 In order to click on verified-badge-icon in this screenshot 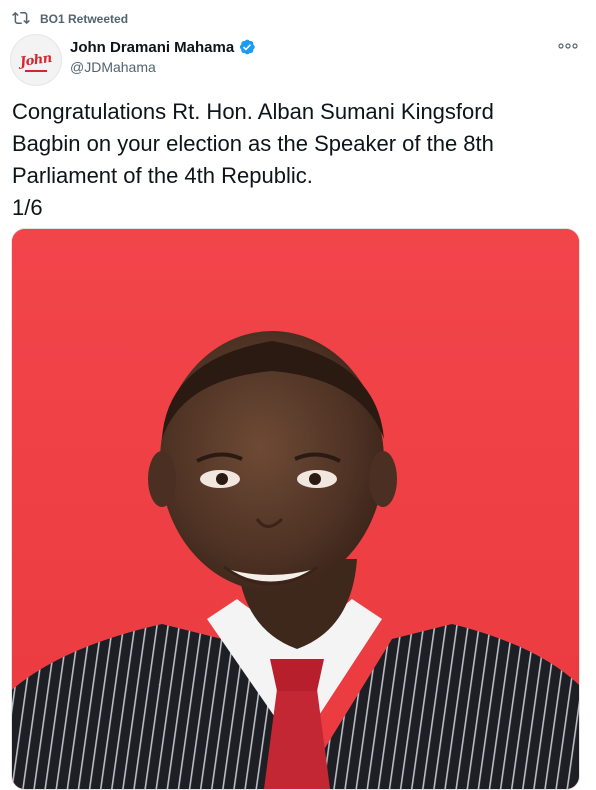, I will do `click(247, 47)`.